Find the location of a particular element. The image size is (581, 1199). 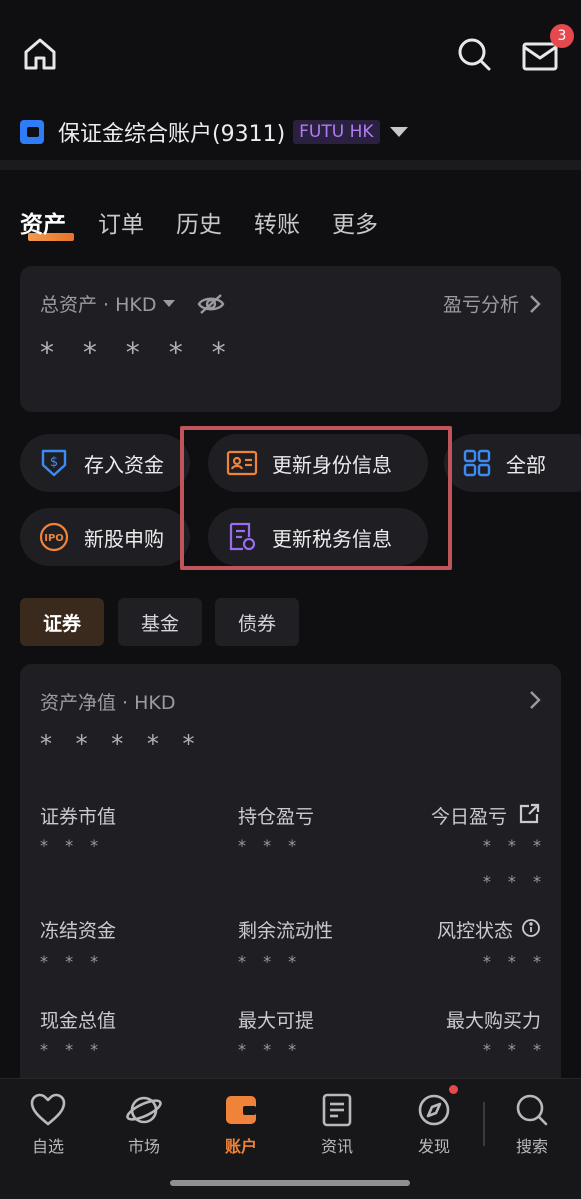

nav-market-label: 市场 is located at coordinates (143, 1146).